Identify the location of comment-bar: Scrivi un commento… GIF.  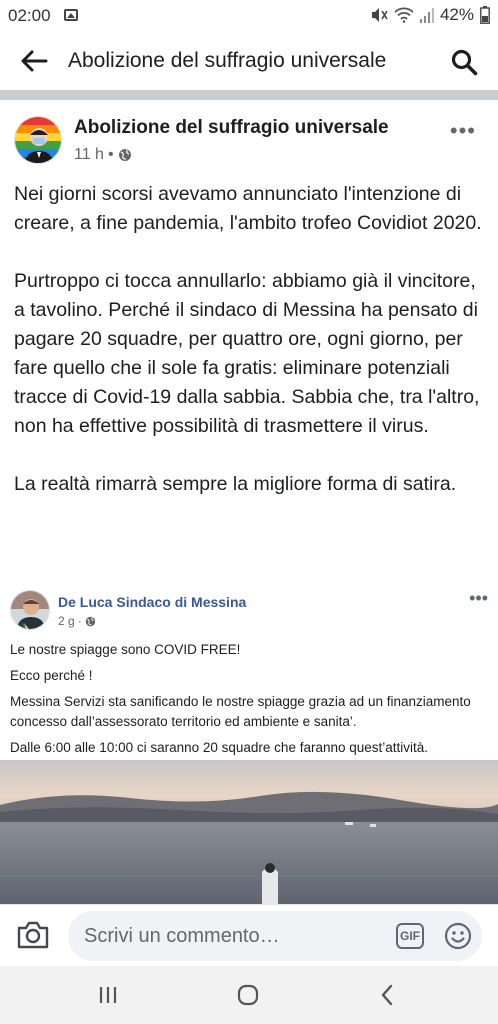
(249, 935).